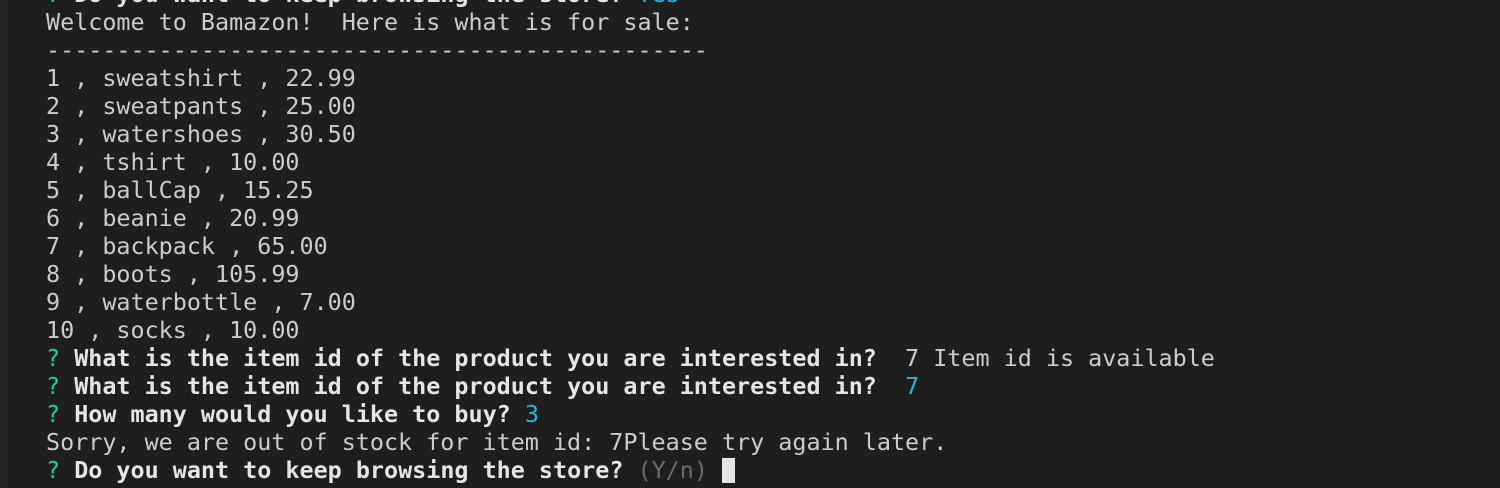 Image resolution: width=1500 pixels, height=488 pixels. What do you see at coordinates (173, 218) in the screenshot?
I see `product-row: 6 , beanie , 20.99` at bounding box center [173, 218].